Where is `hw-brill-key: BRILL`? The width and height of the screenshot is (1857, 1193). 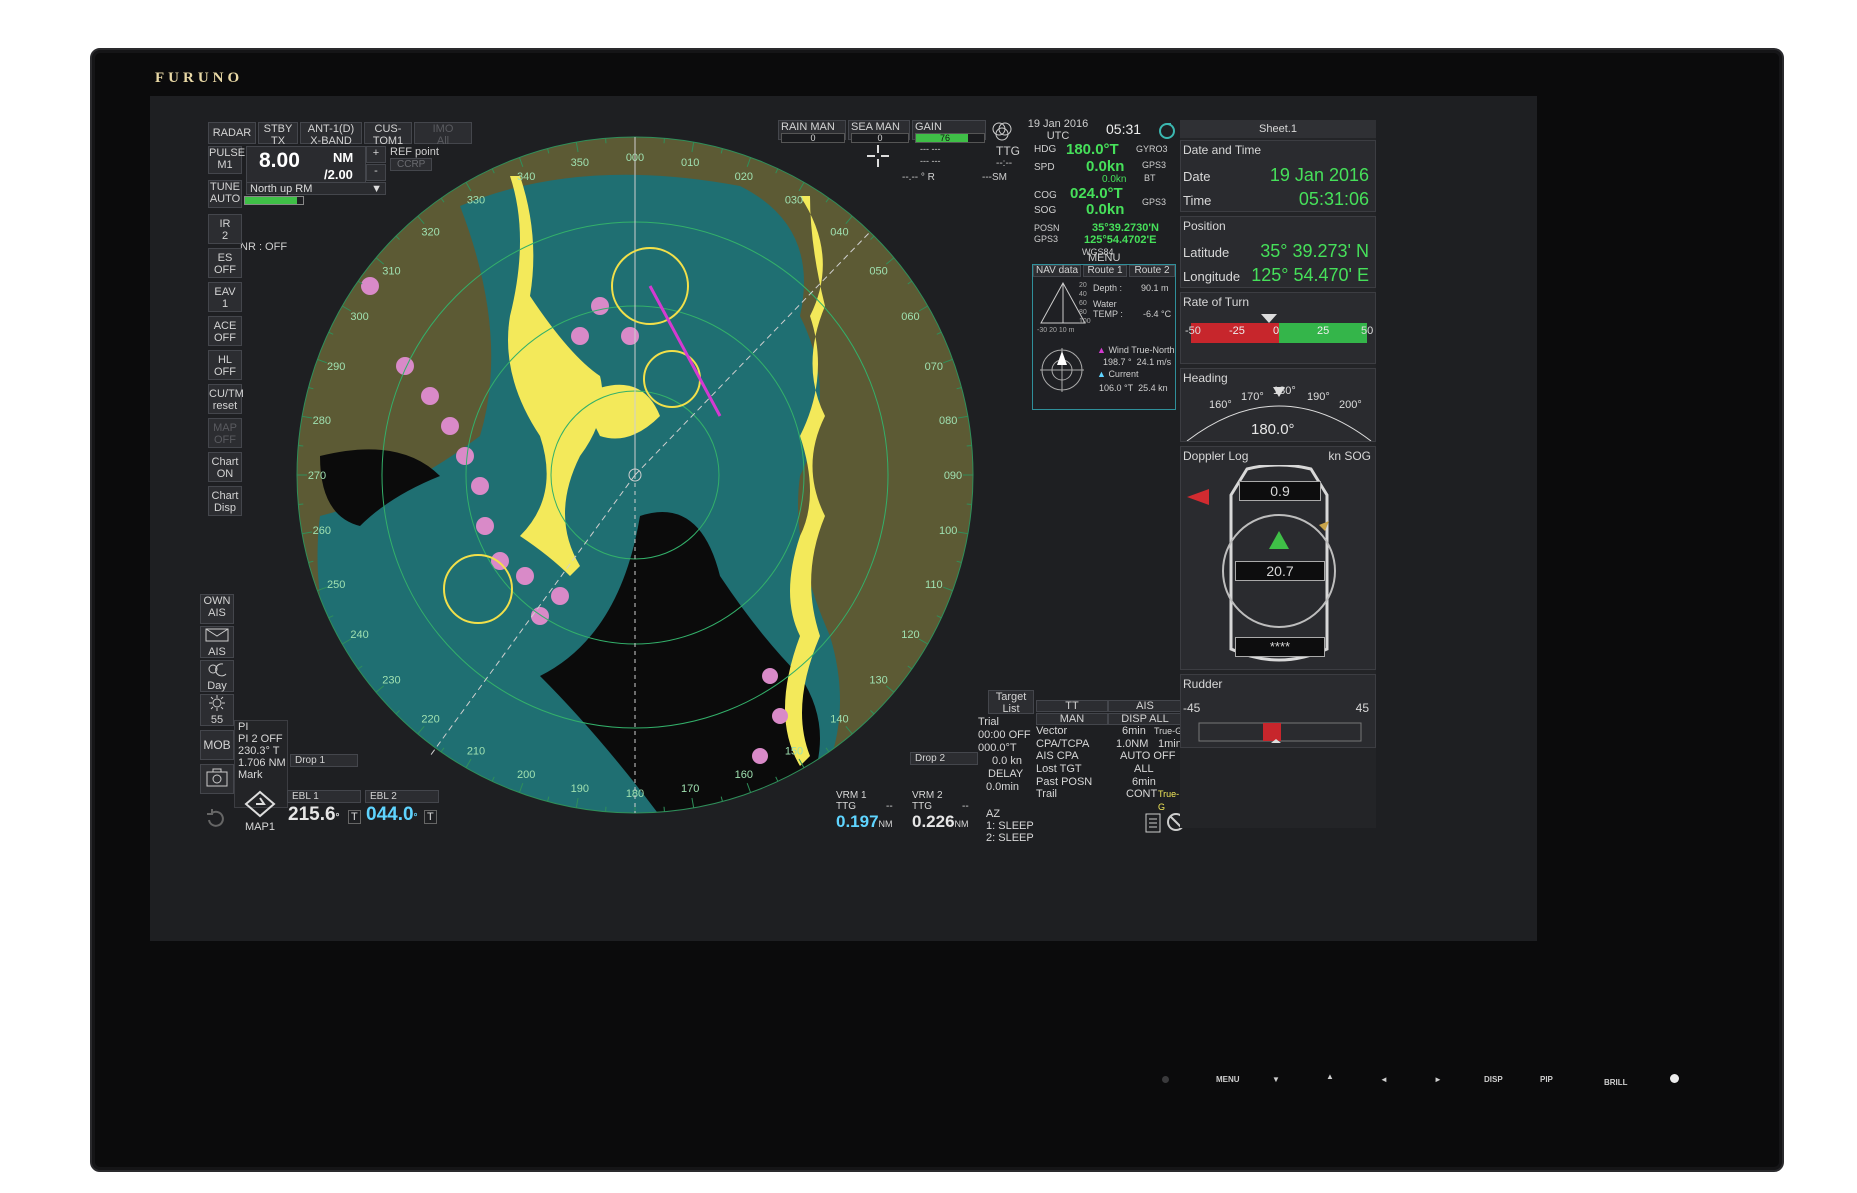 hw-brill-key: BRILL is located at coordinates (1616, 1082).